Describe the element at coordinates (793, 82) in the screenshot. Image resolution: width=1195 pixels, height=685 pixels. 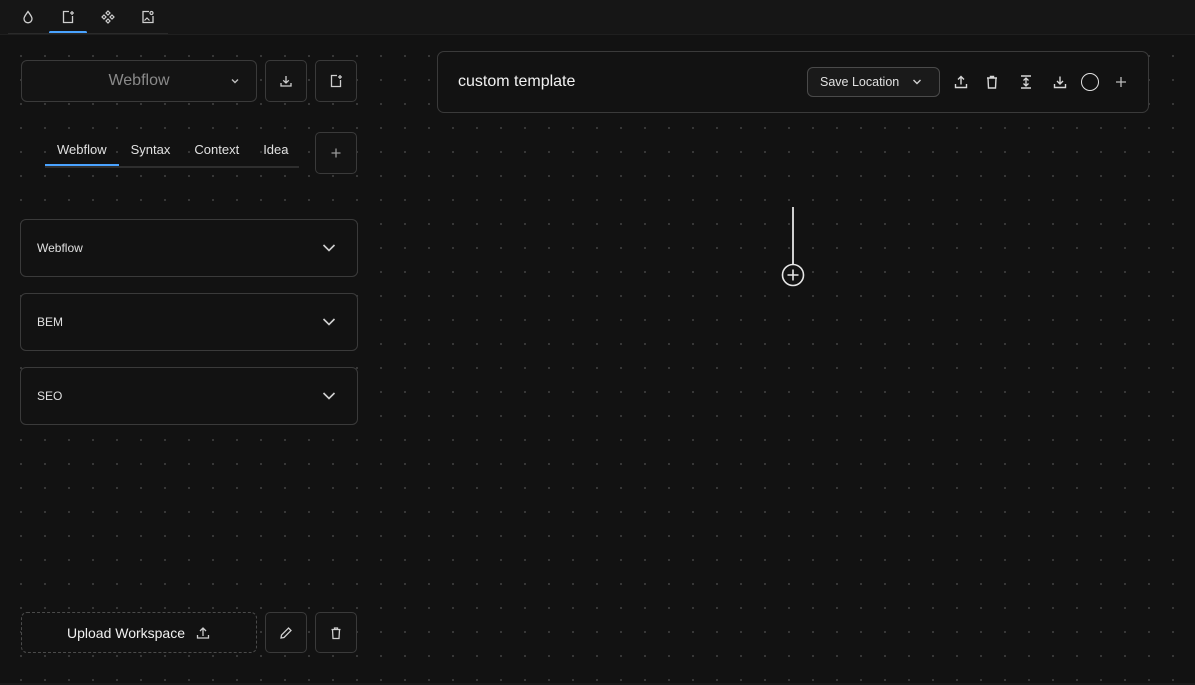
I see `template-header: custom template Save Location` at that location.